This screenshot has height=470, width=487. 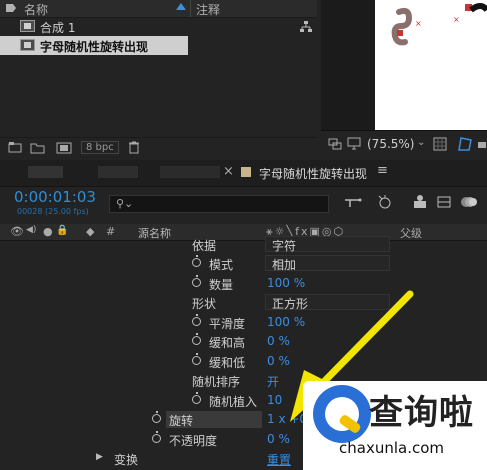 I want to click on tab-label: 字母随机性旋转出现, so click(x=313, y=174).